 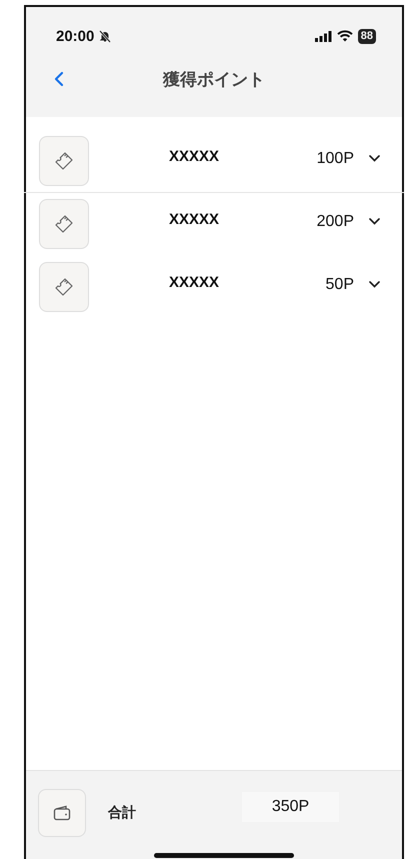 I want to click on point-row: XXXXX 50P, so click(x=214, y=287).